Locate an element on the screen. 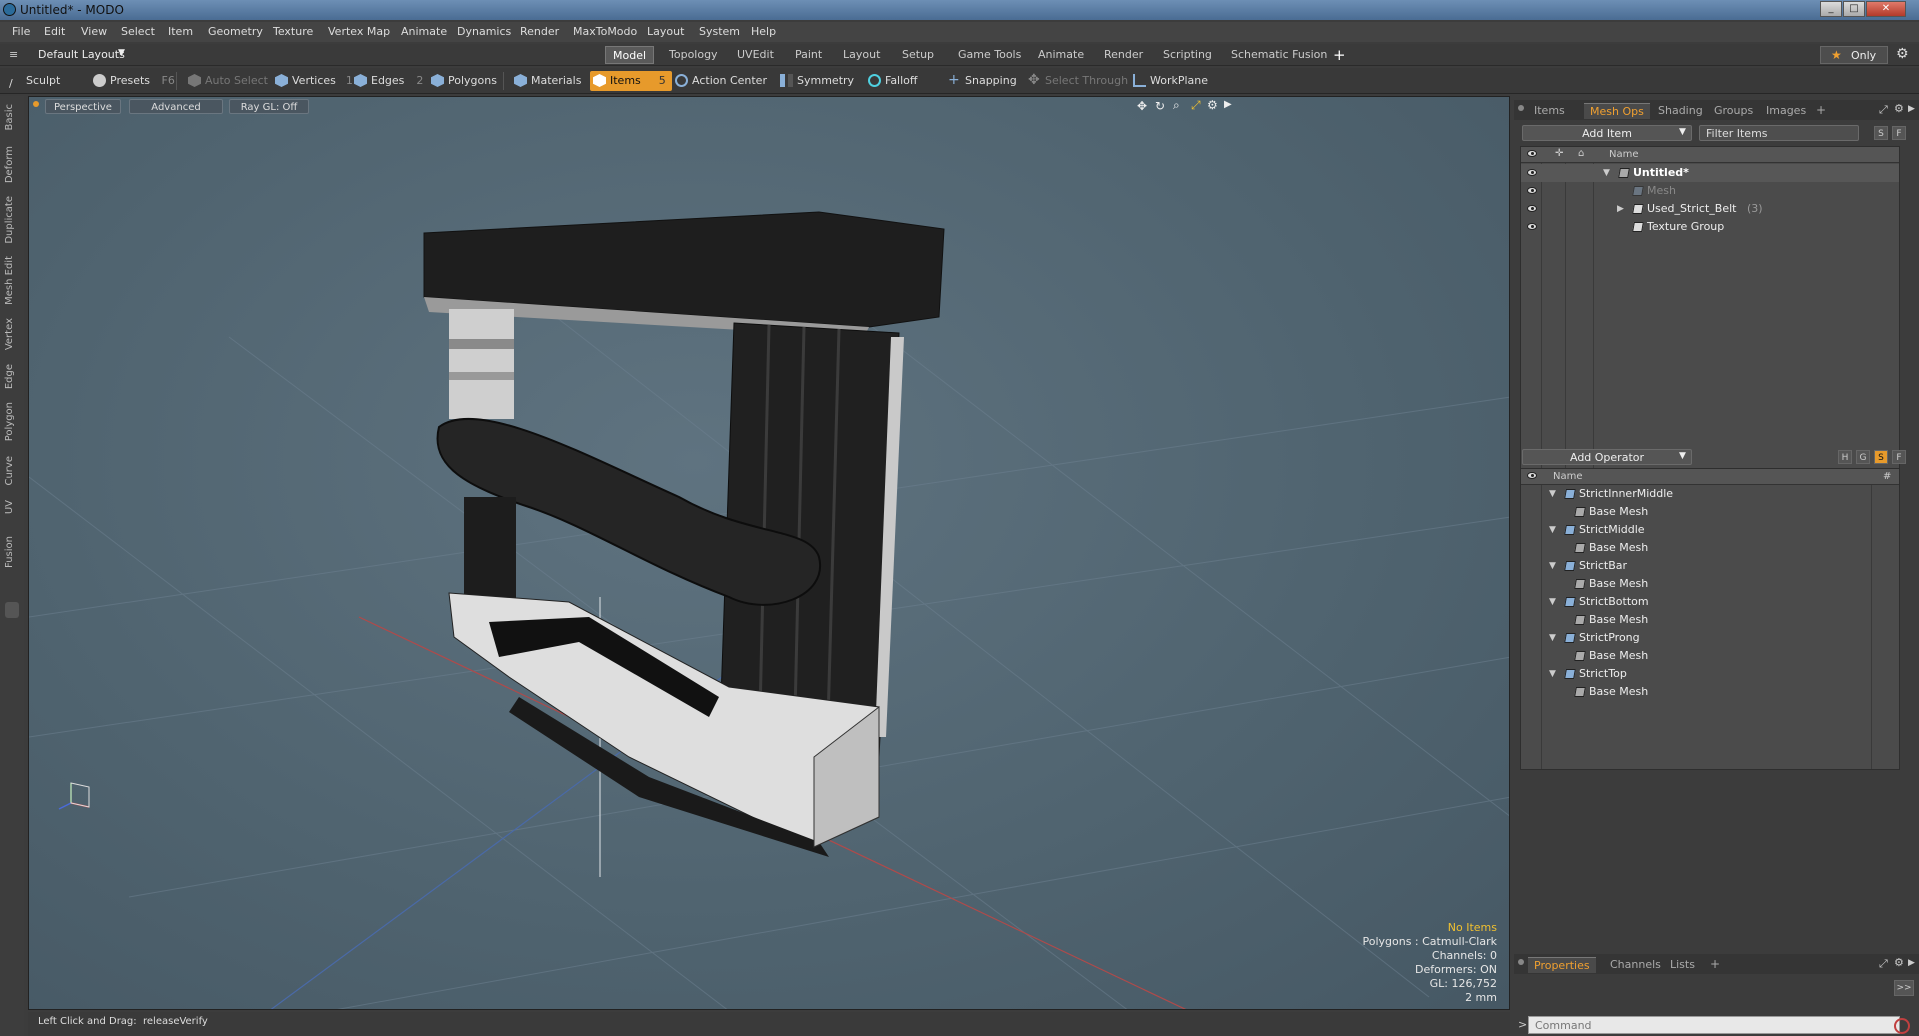 The width and height of the screenshot is (1919, 1036). tab-properties: Properties is located at coordinates (1562, 965).